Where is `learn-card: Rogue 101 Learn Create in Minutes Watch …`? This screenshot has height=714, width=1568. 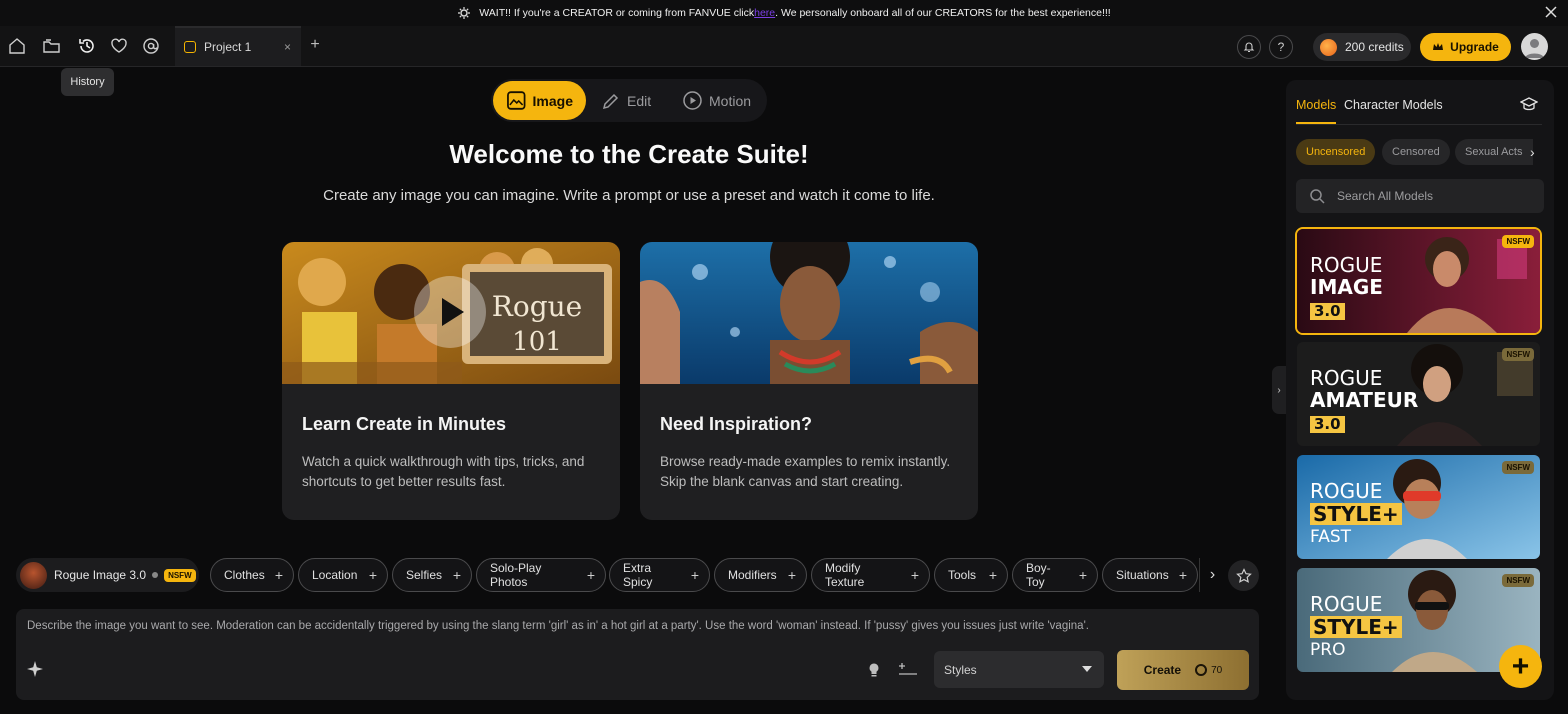
learn-card: Rogue 101 Learn Create in Minutes Watch … is located at coordinates (451, 381).